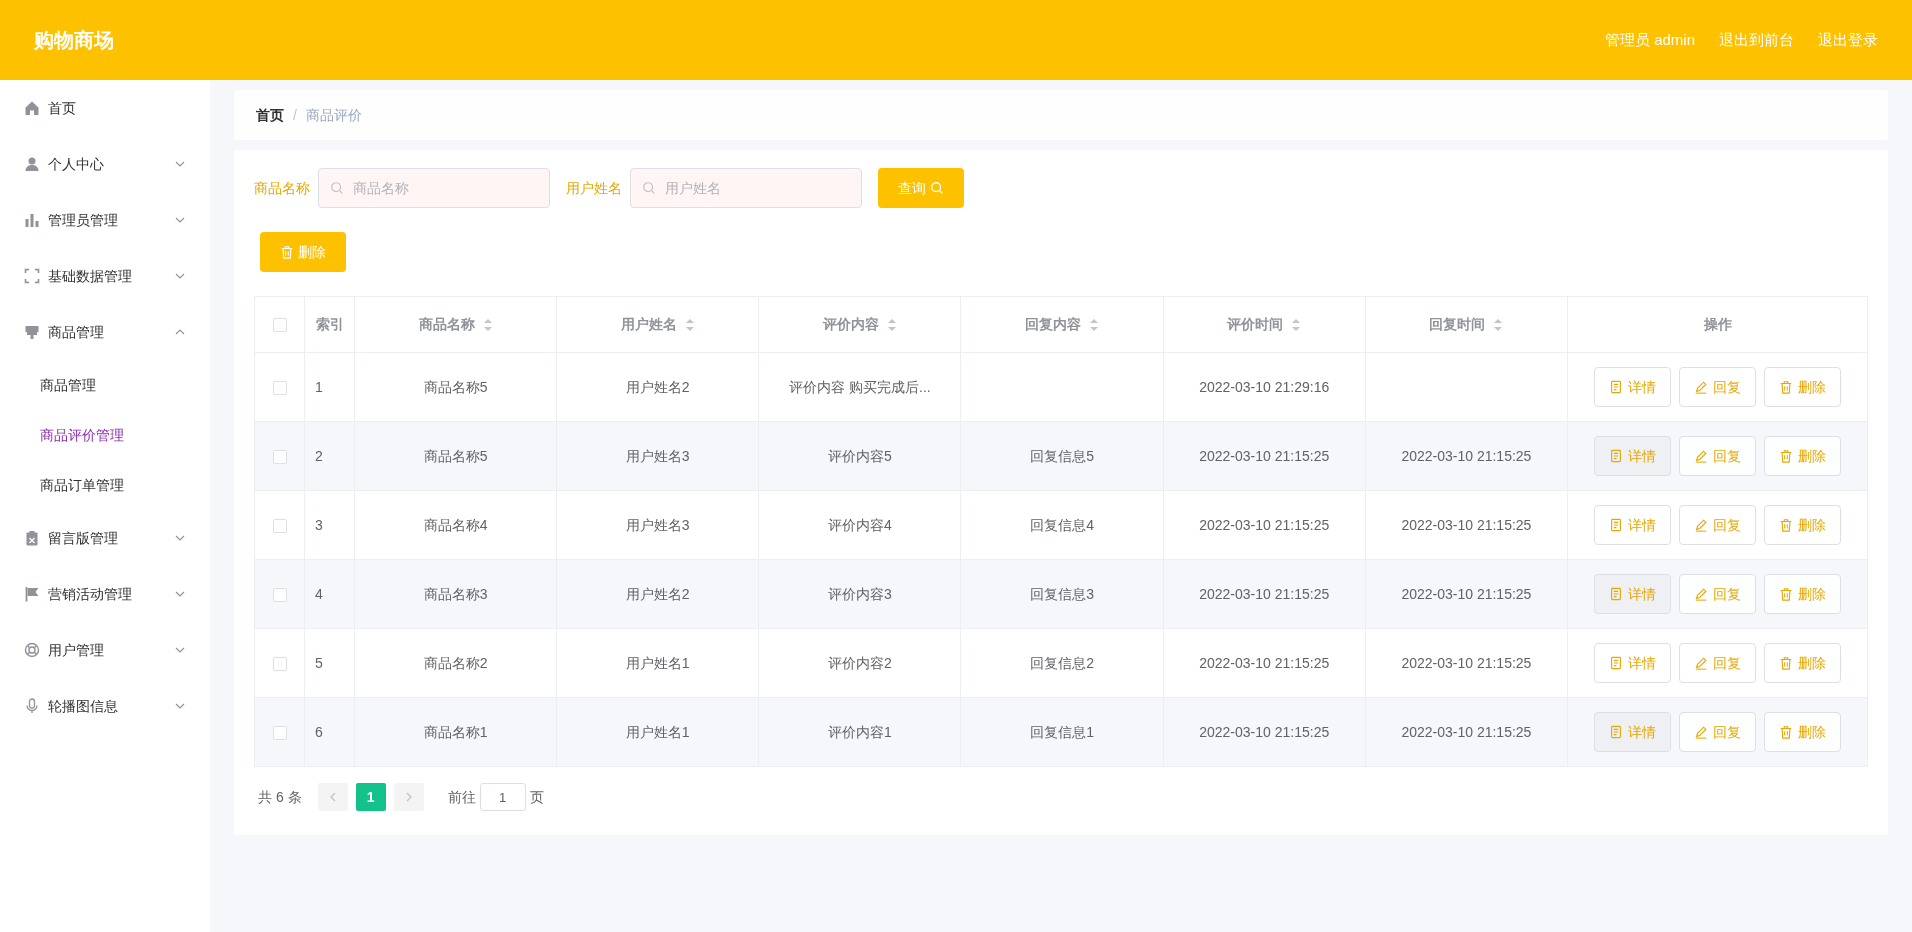 The image size is (1912, 932). What do you see at coordinates (536, 797) in the screenshot?
I see `page-suffix: 页` at bounding box center [536, 797].